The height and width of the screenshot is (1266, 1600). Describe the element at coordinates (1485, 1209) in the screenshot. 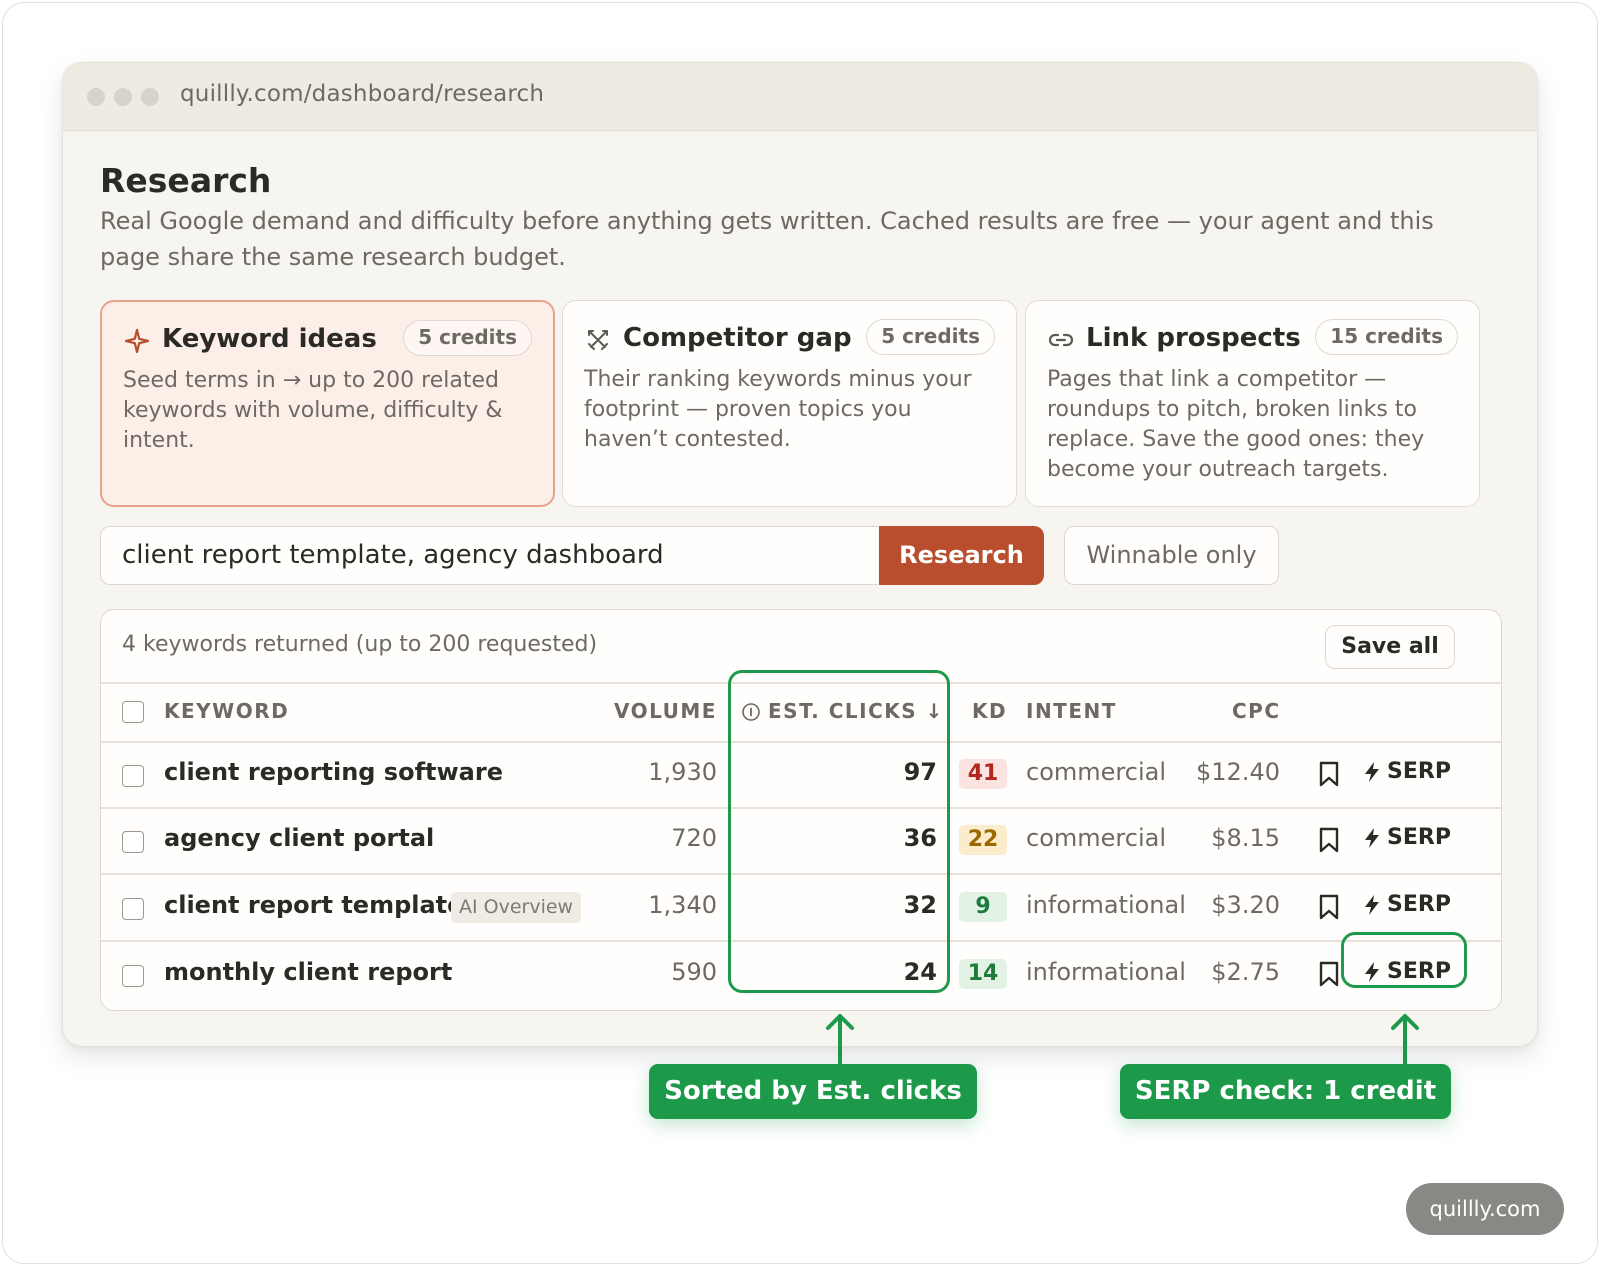

I see `watermark: quillly.com` at that location.